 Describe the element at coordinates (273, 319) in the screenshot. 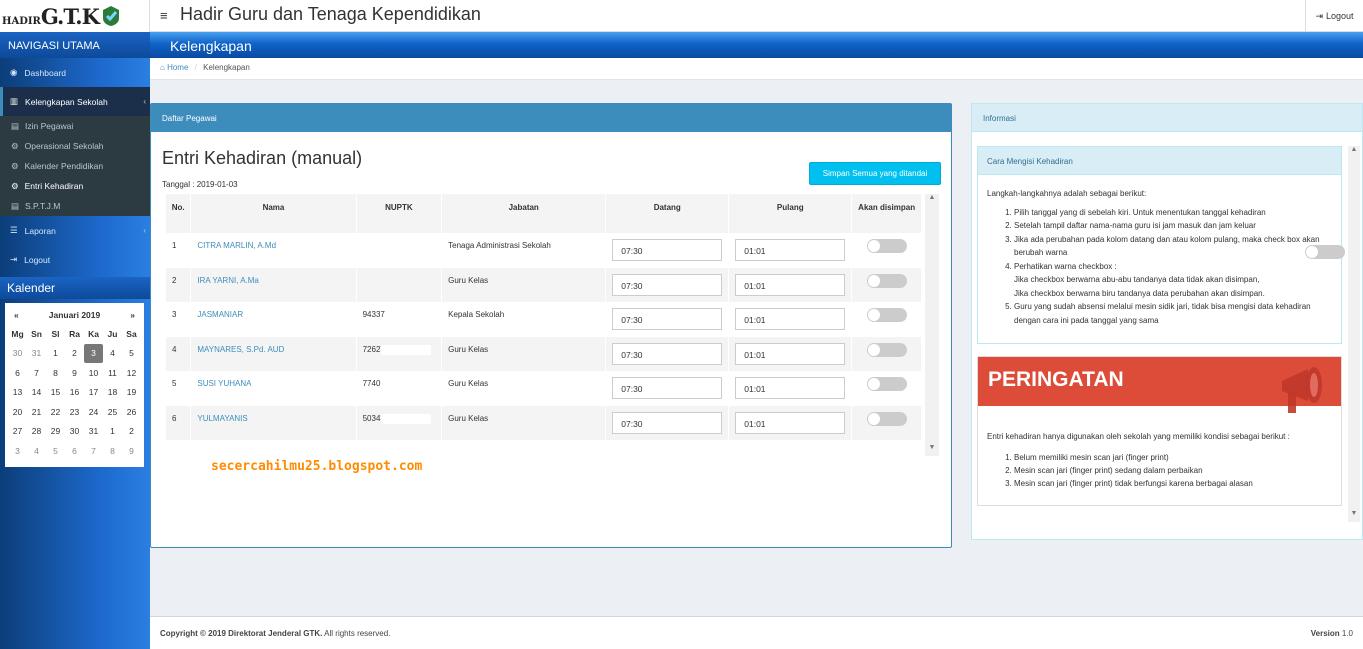

I see `cell-nama: JASMANIAR` at that location.